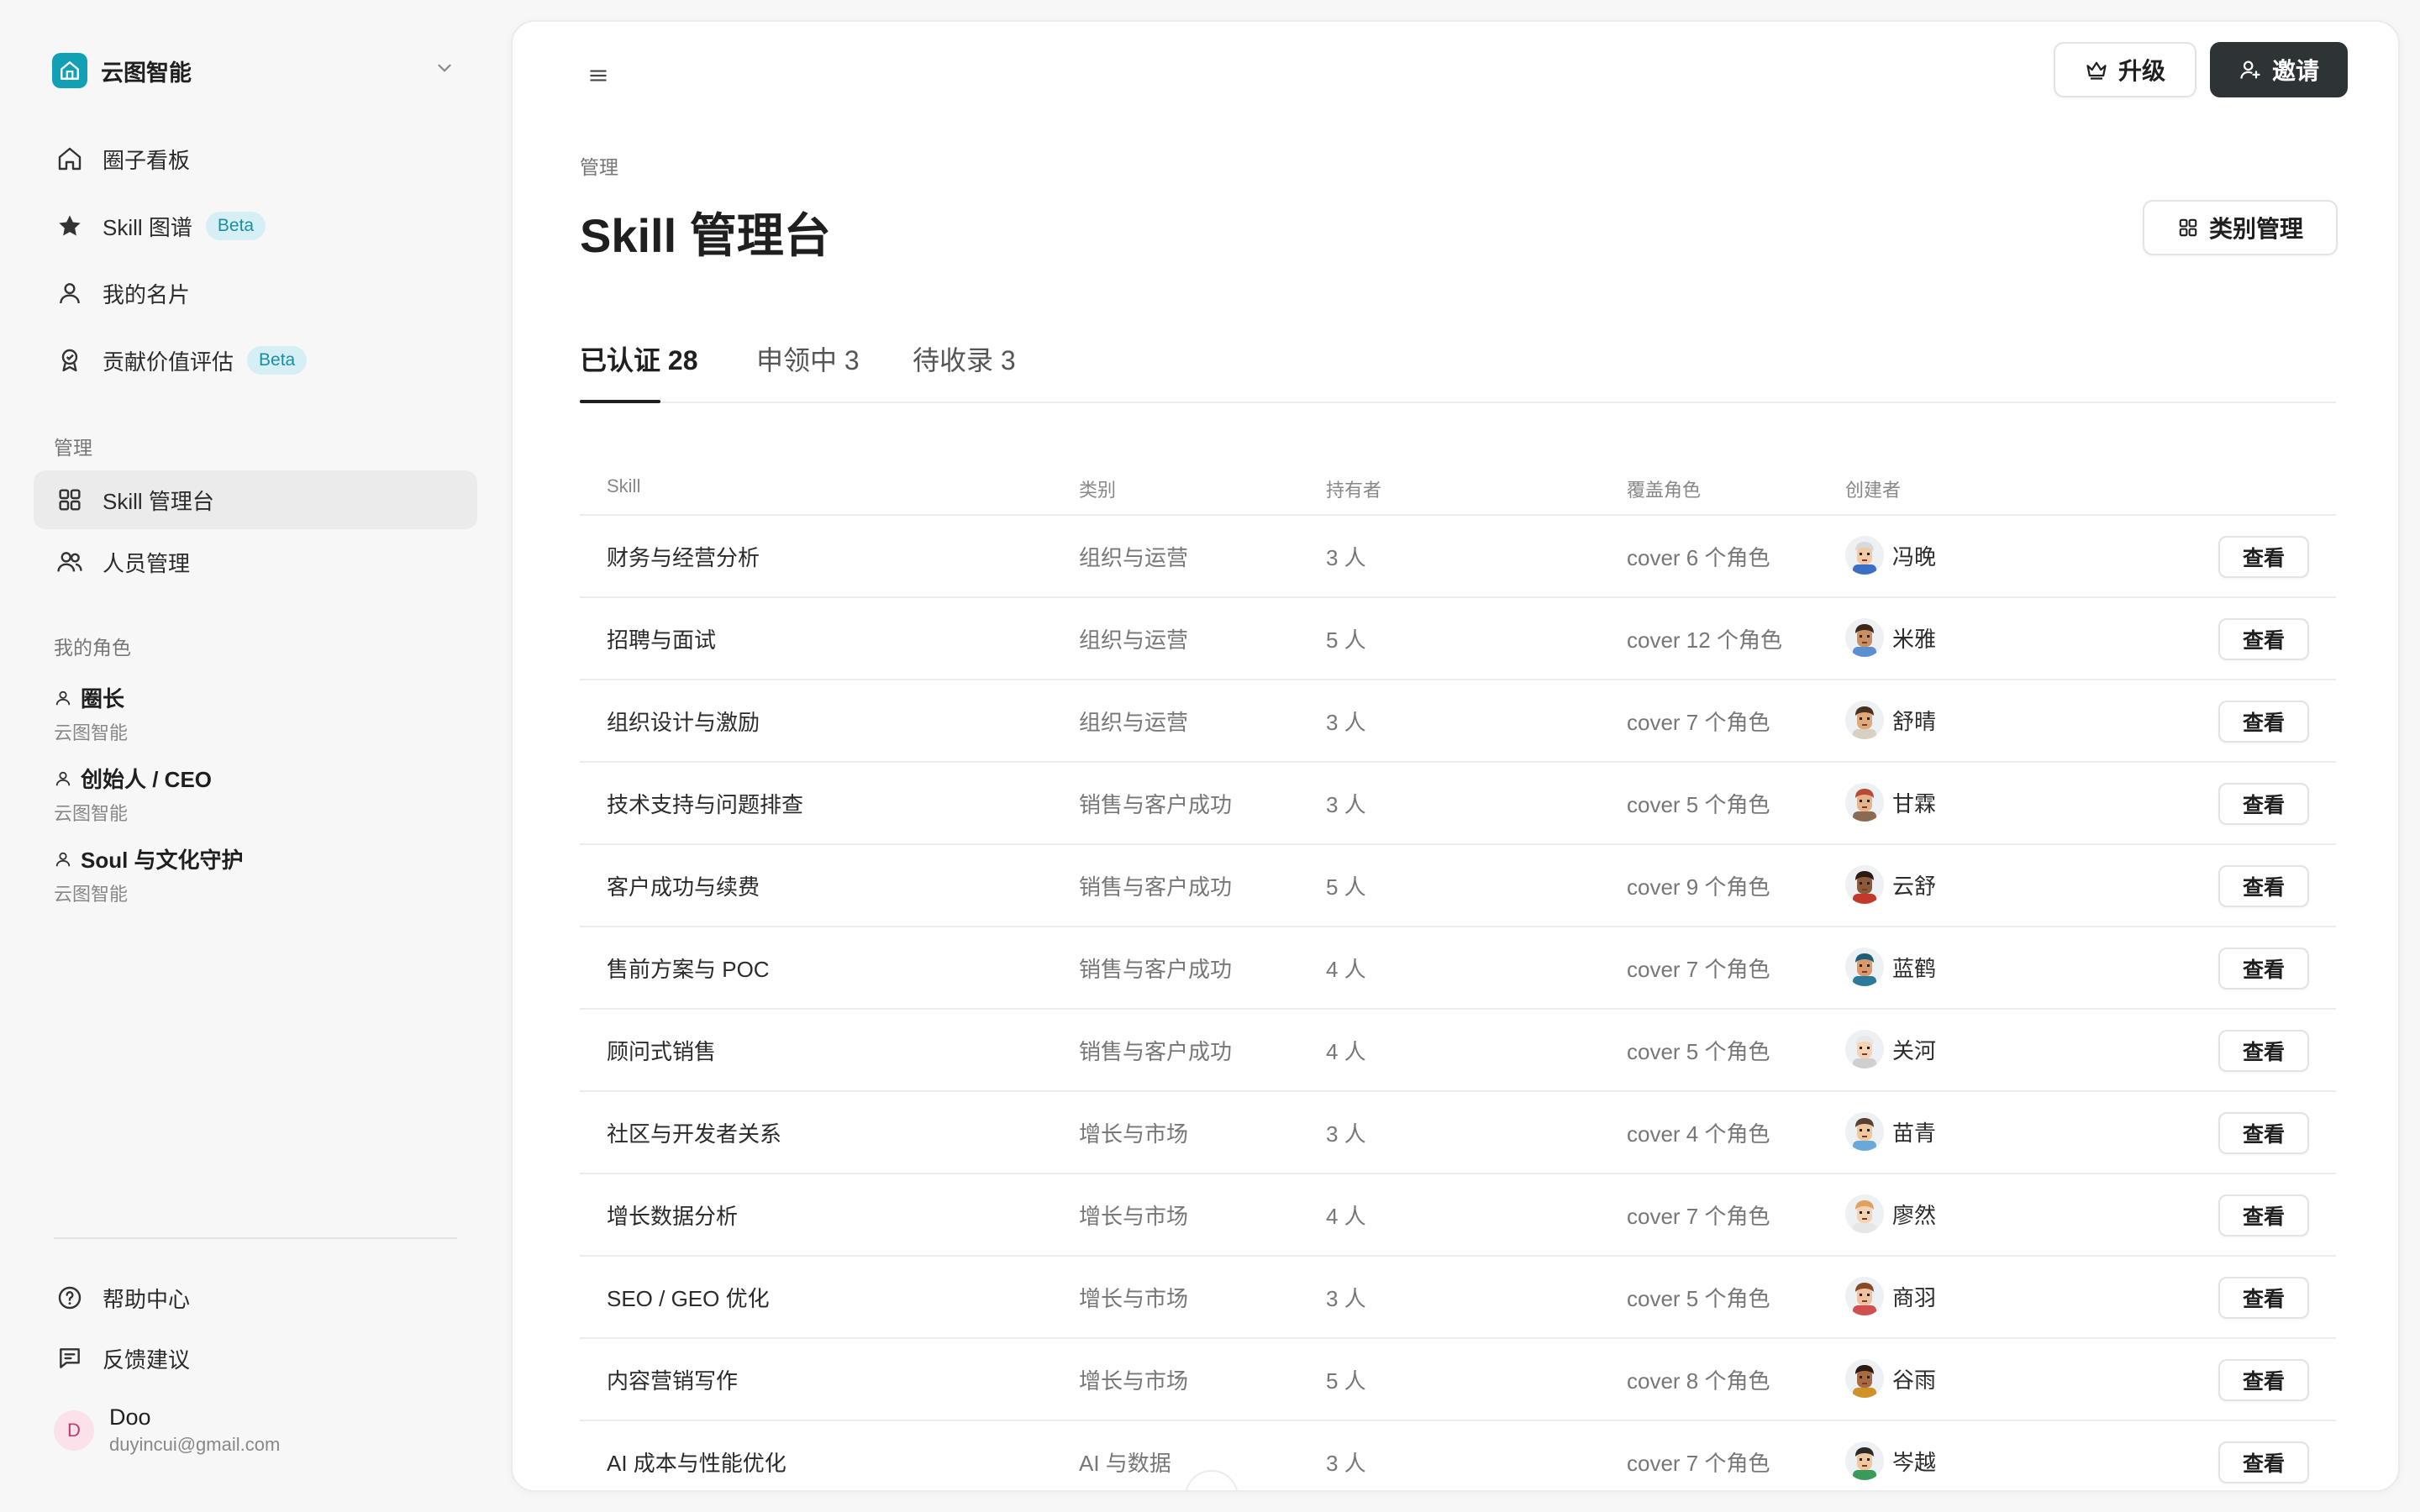  I want to click on tab-certified: 已认证 28, so click(639, 358).